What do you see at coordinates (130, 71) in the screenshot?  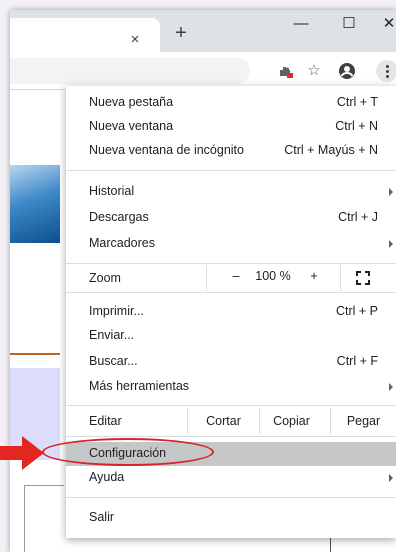 I see `address-bar` at bounding box center [130, 71].